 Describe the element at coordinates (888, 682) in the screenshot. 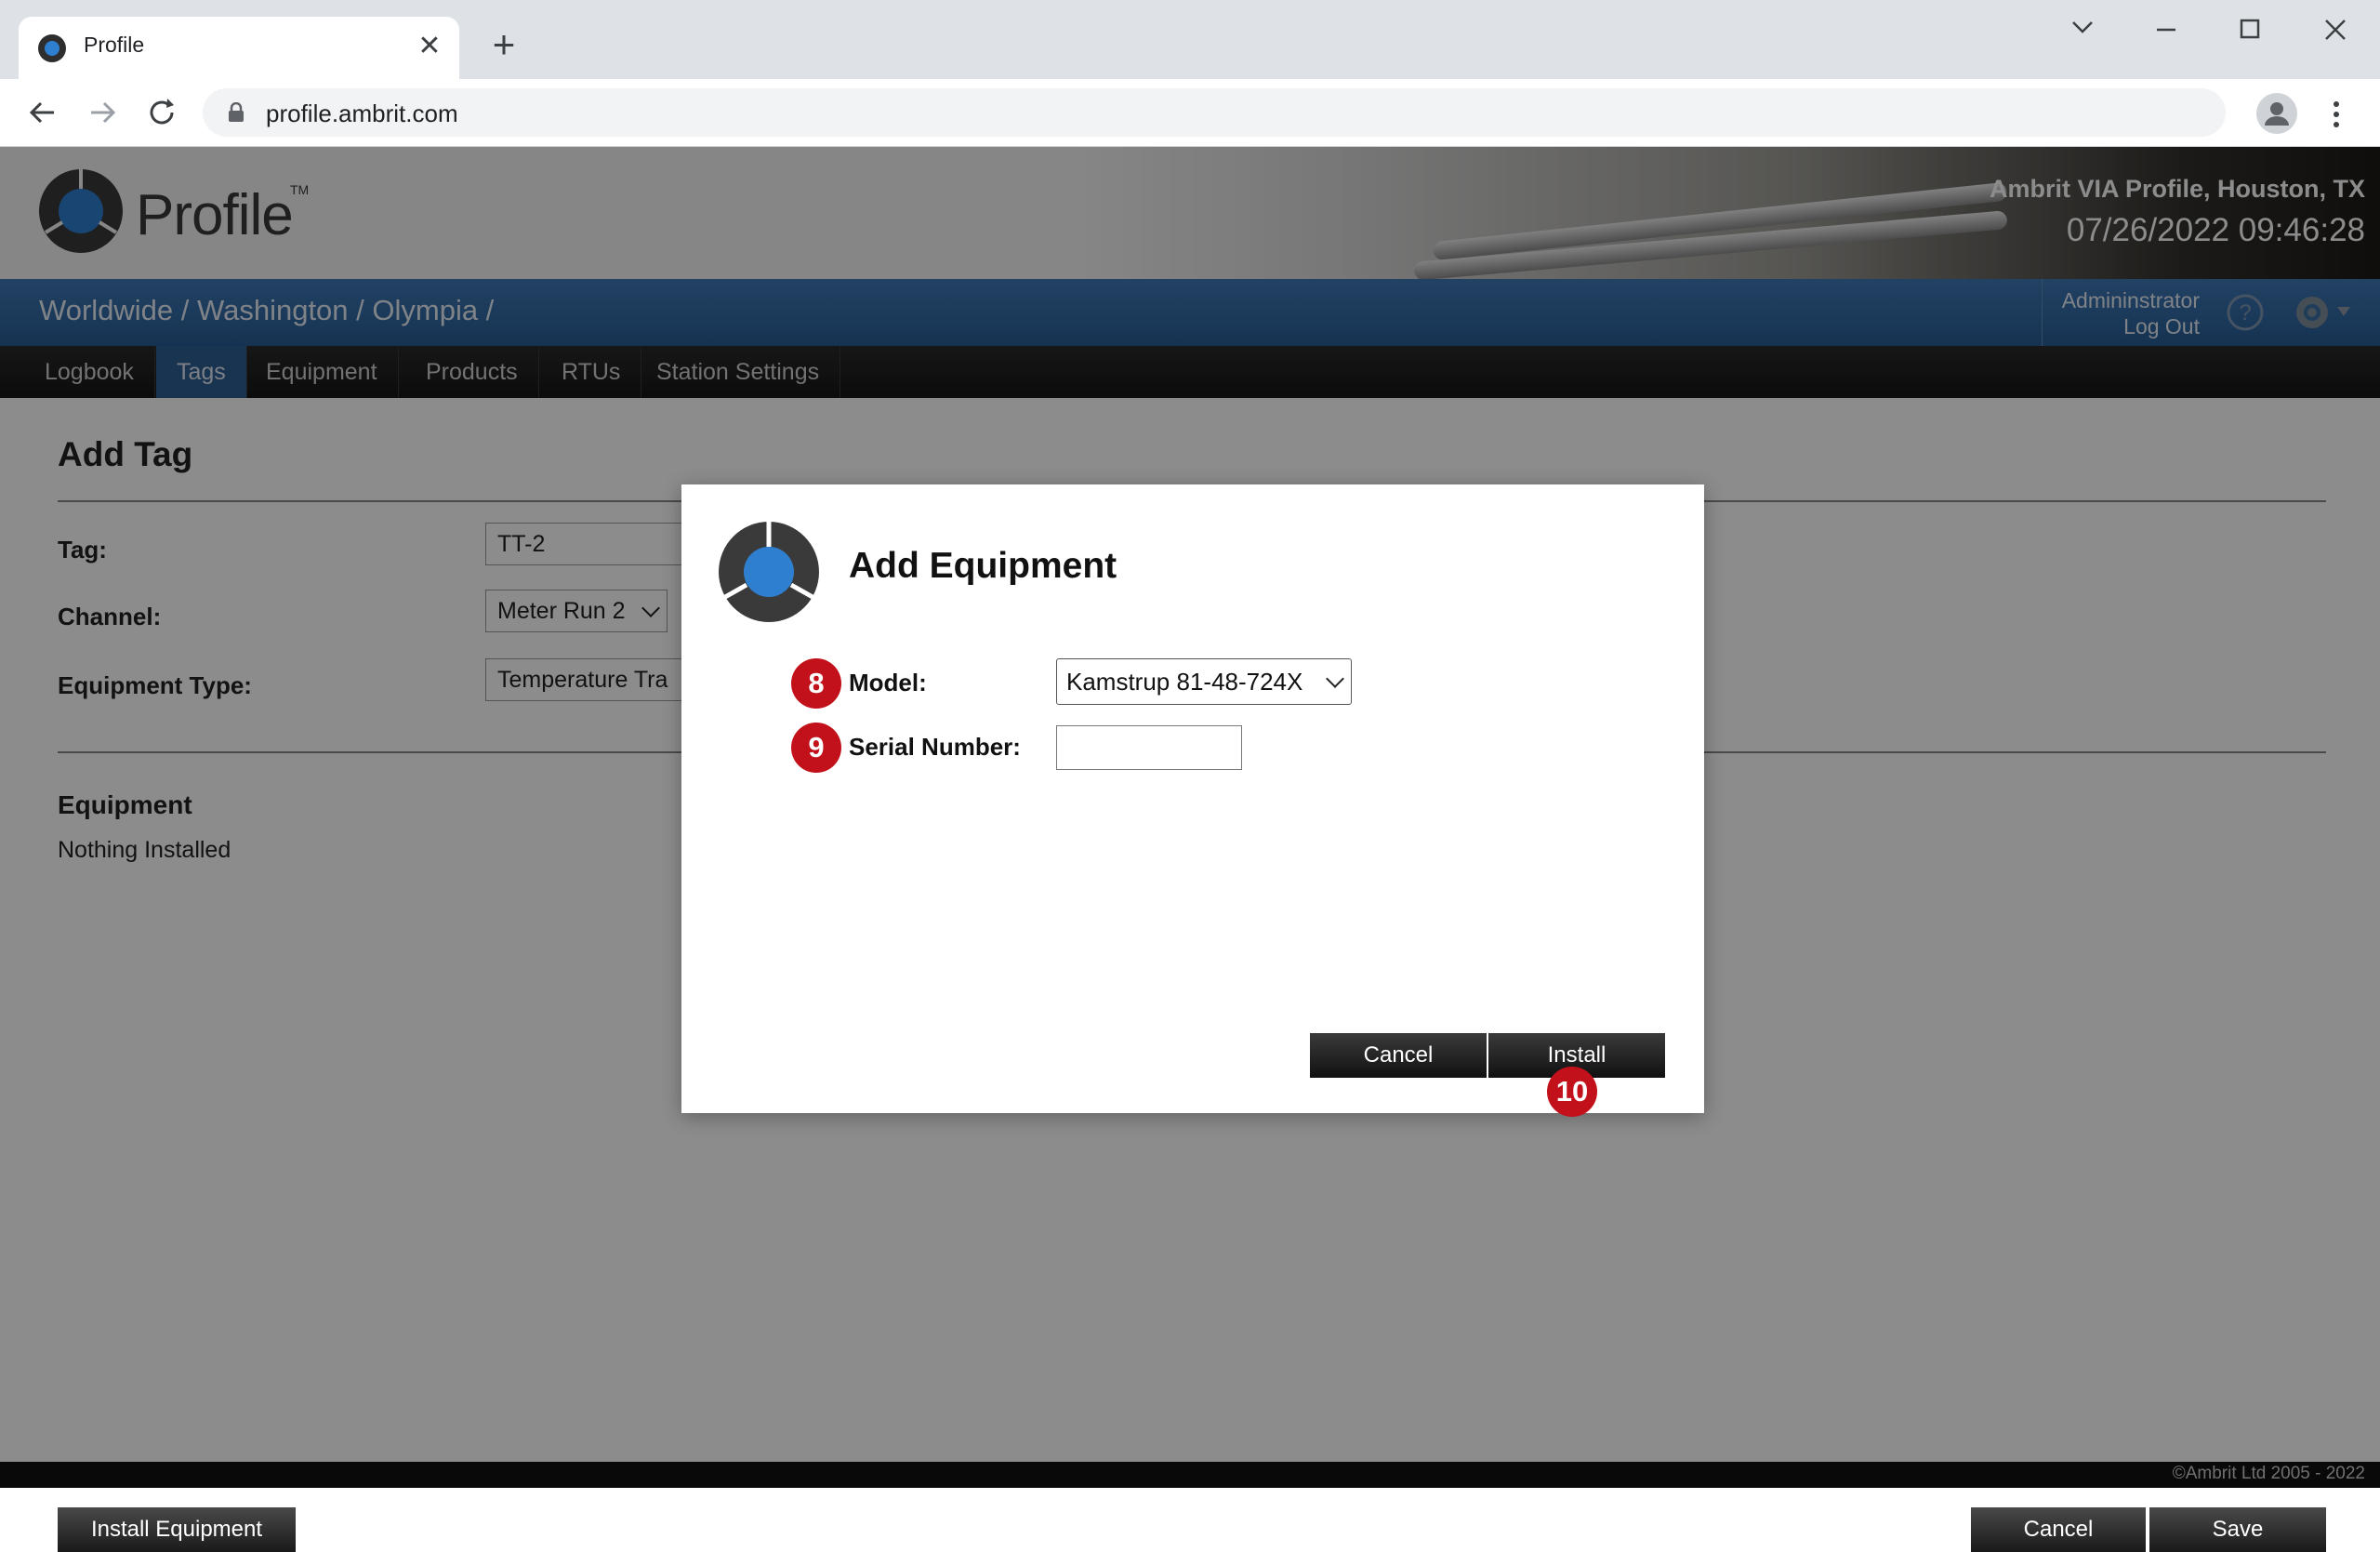

I see `model-label: Model:` at that location.